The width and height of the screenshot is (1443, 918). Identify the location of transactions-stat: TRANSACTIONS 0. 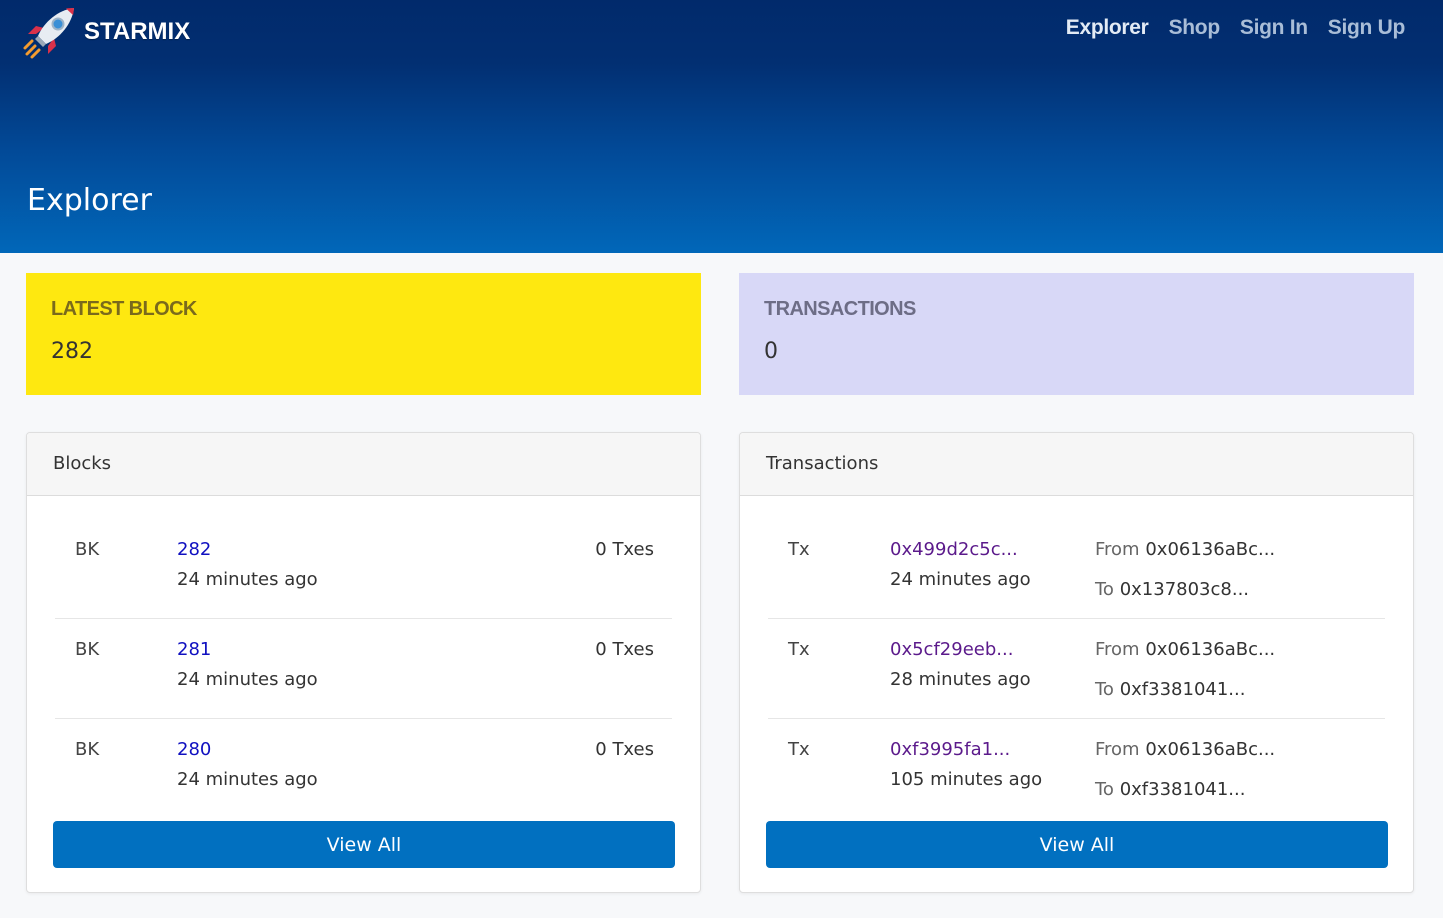
(1076, 334).